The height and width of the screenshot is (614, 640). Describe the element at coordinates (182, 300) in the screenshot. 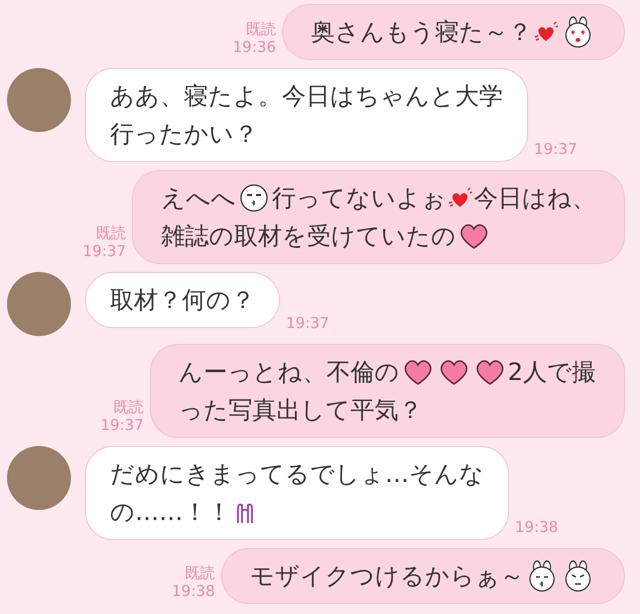

I see `message-text: 取材？何の？` at that location.